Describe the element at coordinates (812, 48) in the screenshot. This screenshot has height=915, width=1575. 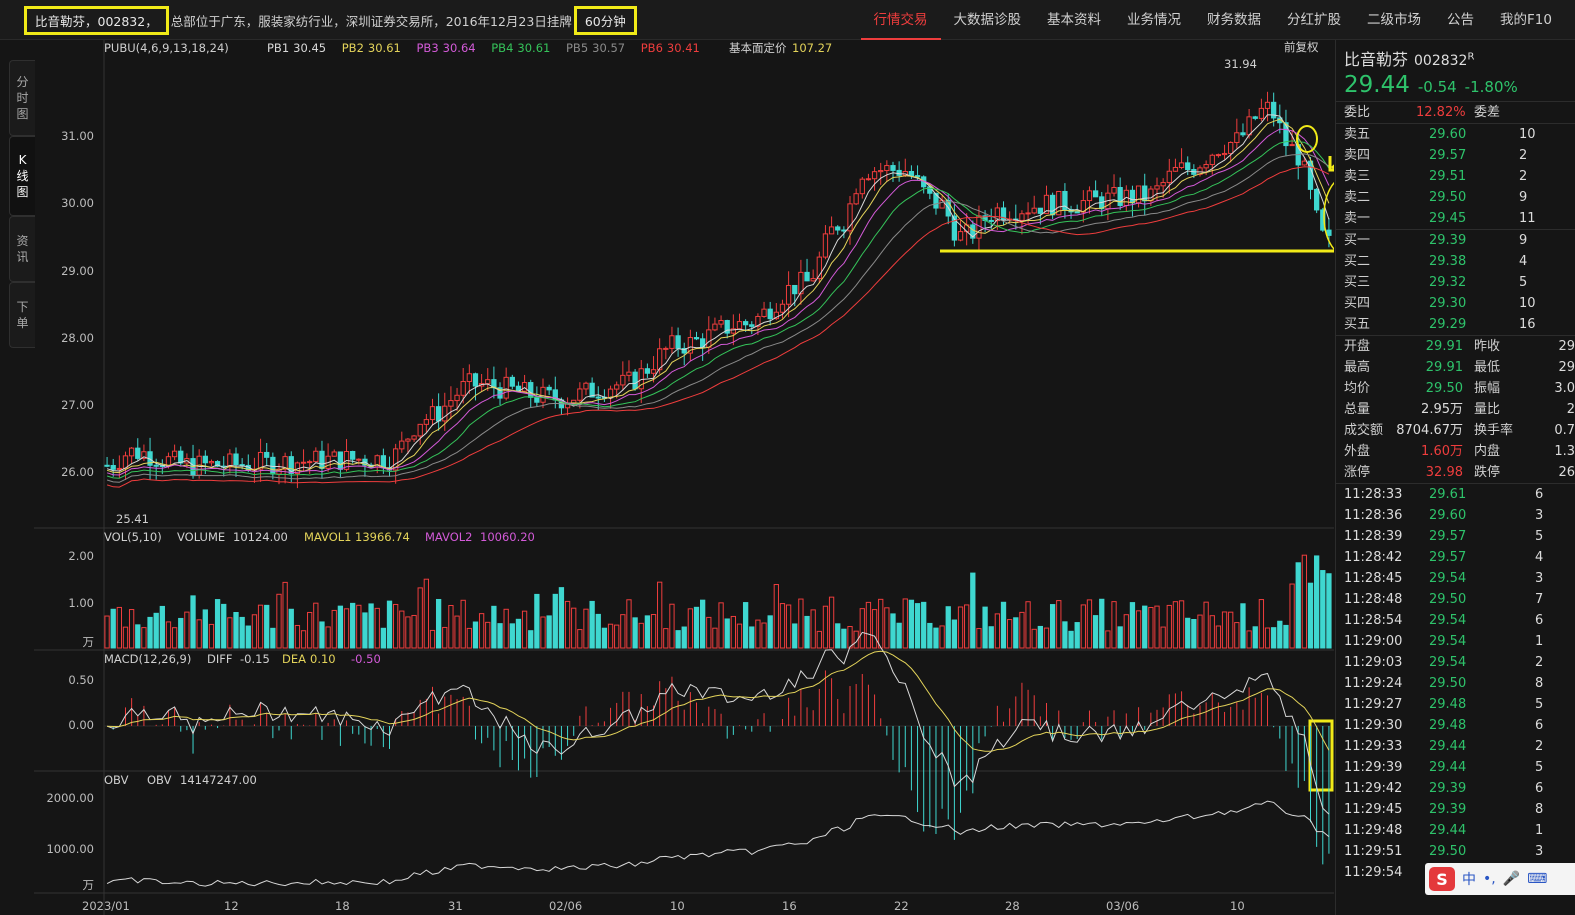
I see `fundamental-value: 107.27` at that location.